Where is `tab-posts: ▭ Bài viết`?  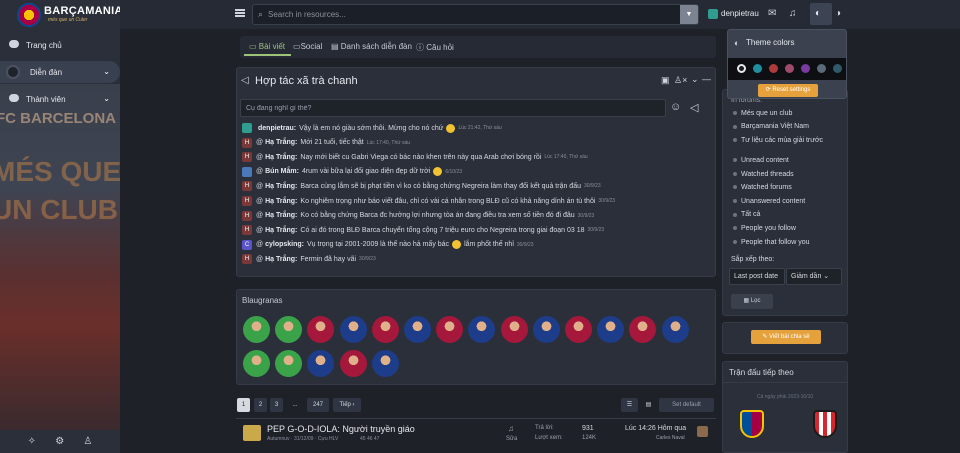
tab-posts: ▭ Bài viết is located at coordinates (267, 46).